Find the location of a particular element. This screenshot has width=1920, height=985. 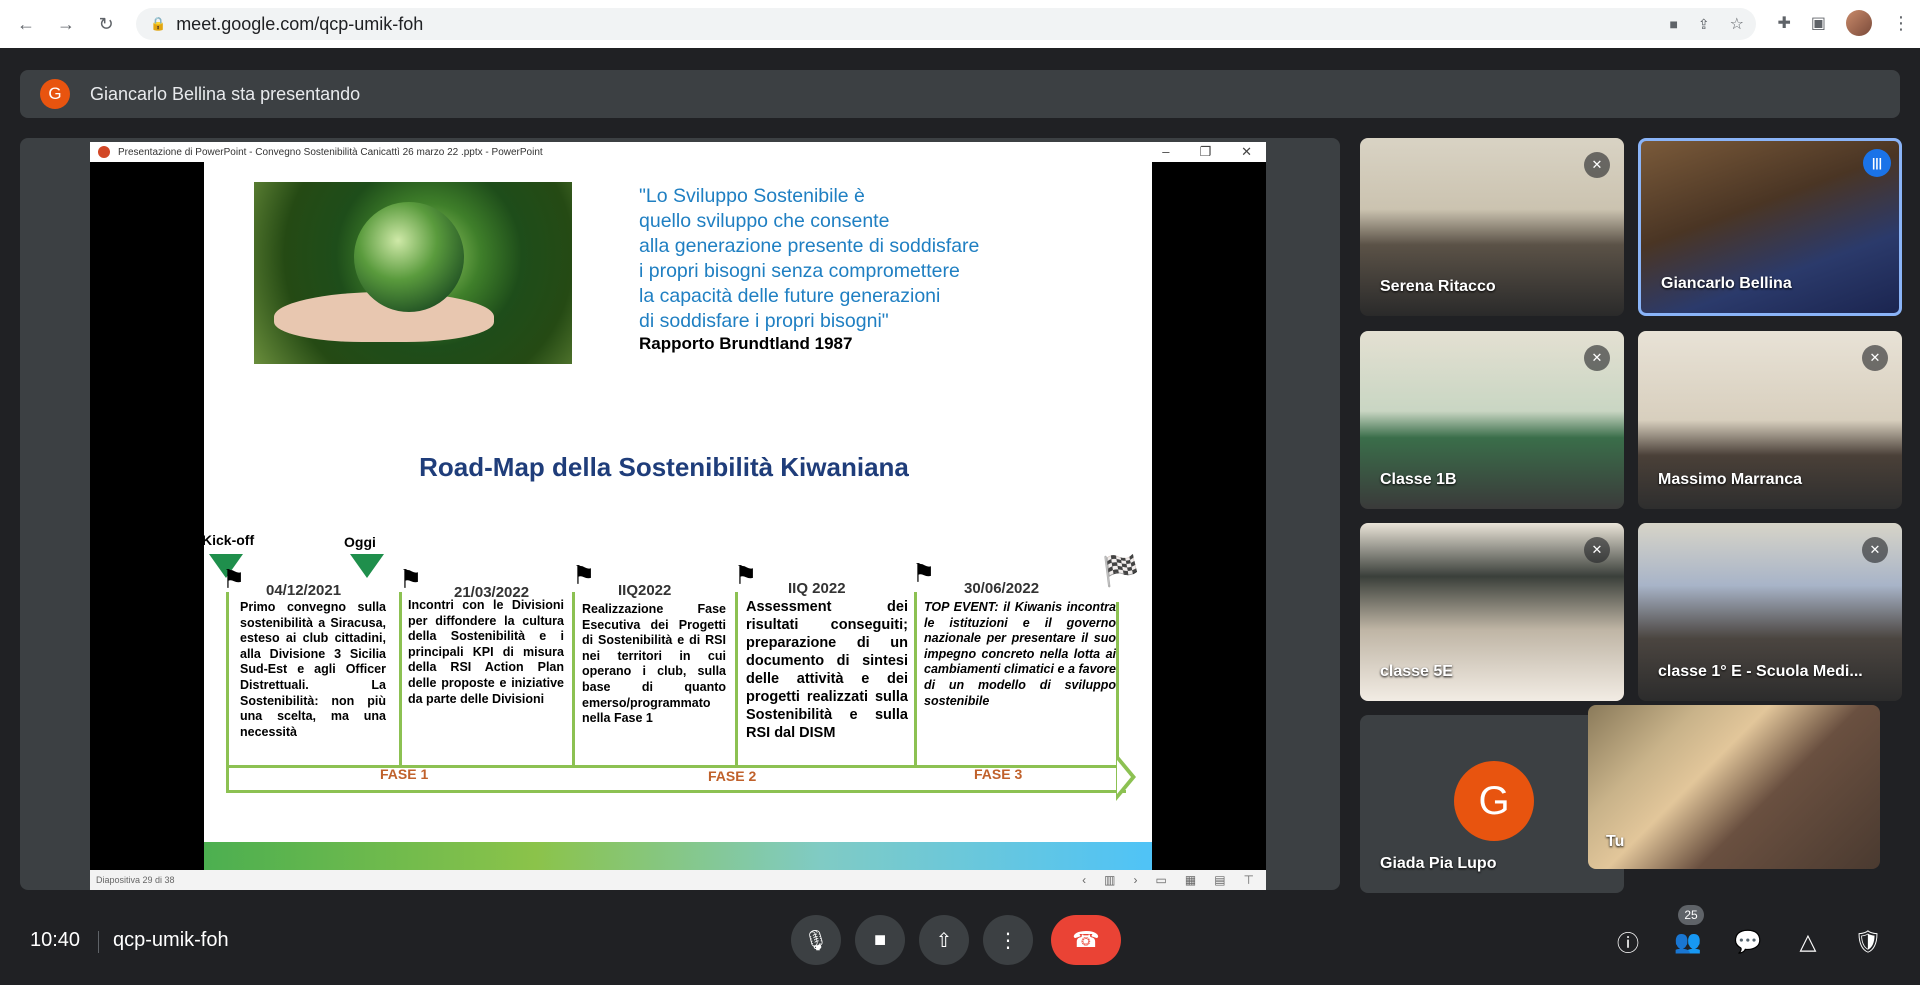

participant-avatar: G is located at coordinates (1494, 801).